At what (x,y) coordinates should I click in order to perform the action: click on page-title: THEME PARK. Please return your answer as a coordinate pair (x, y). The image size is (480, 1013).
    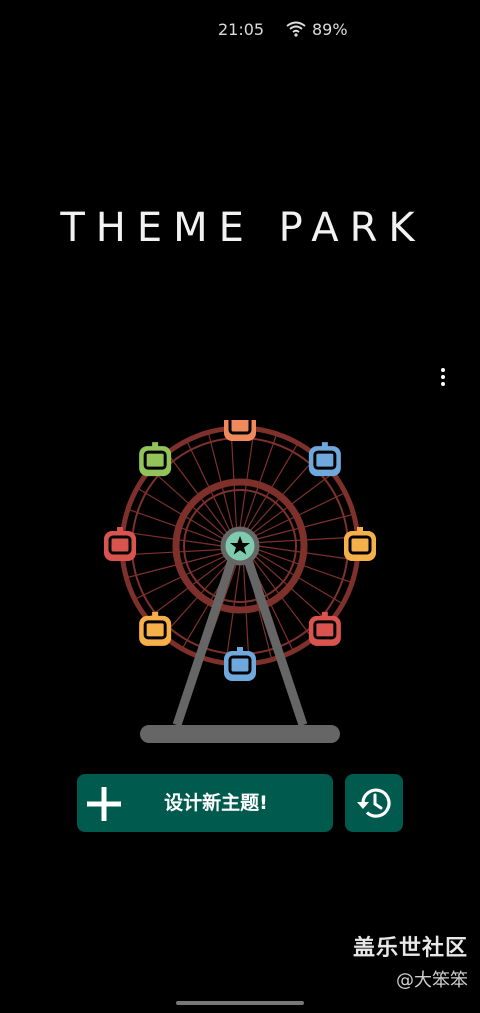
    Looking at the image, I should click on (243, 228).